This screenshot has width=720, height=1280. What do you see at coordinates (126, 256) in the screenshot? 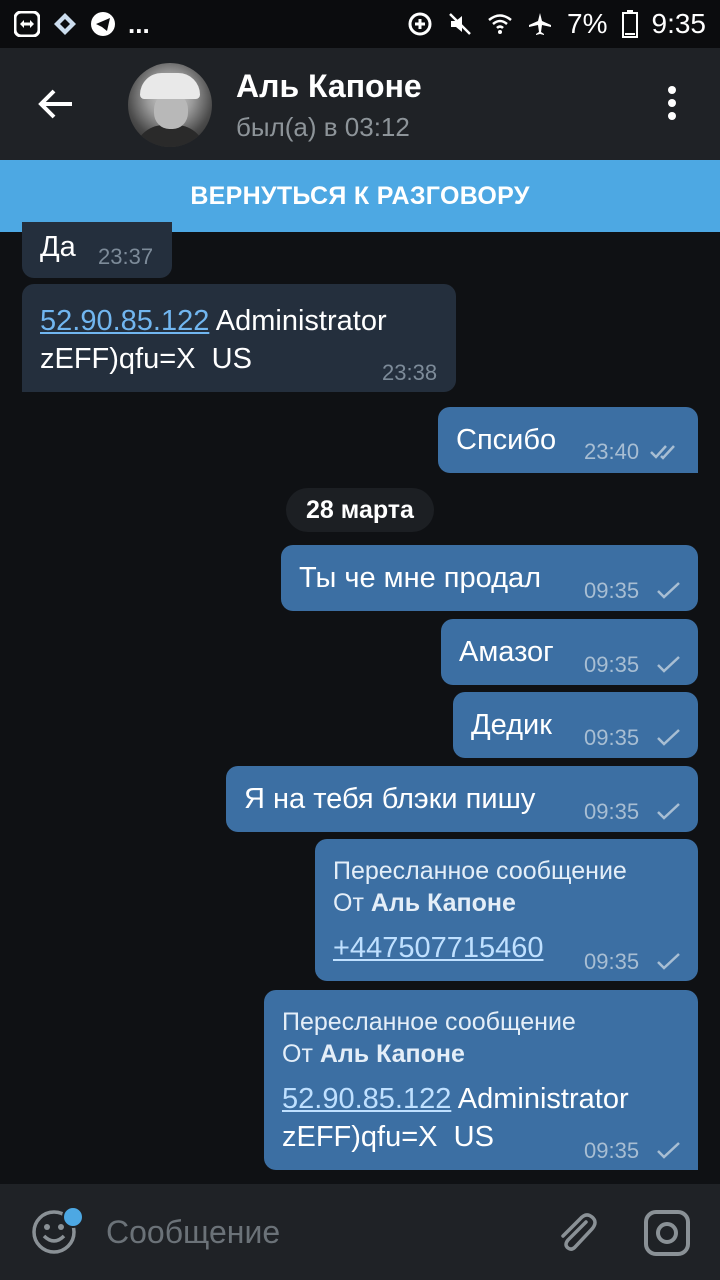
I see `message-time: 23:37` at bounding box center [126, 256].